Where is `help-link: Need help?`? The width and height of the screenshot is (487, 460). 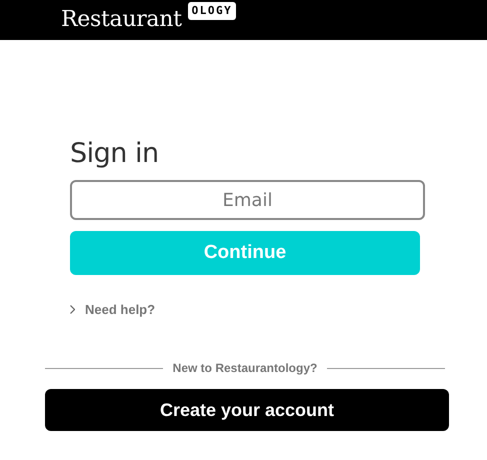
help-link: Need help? is located at coordinates (120, 309).